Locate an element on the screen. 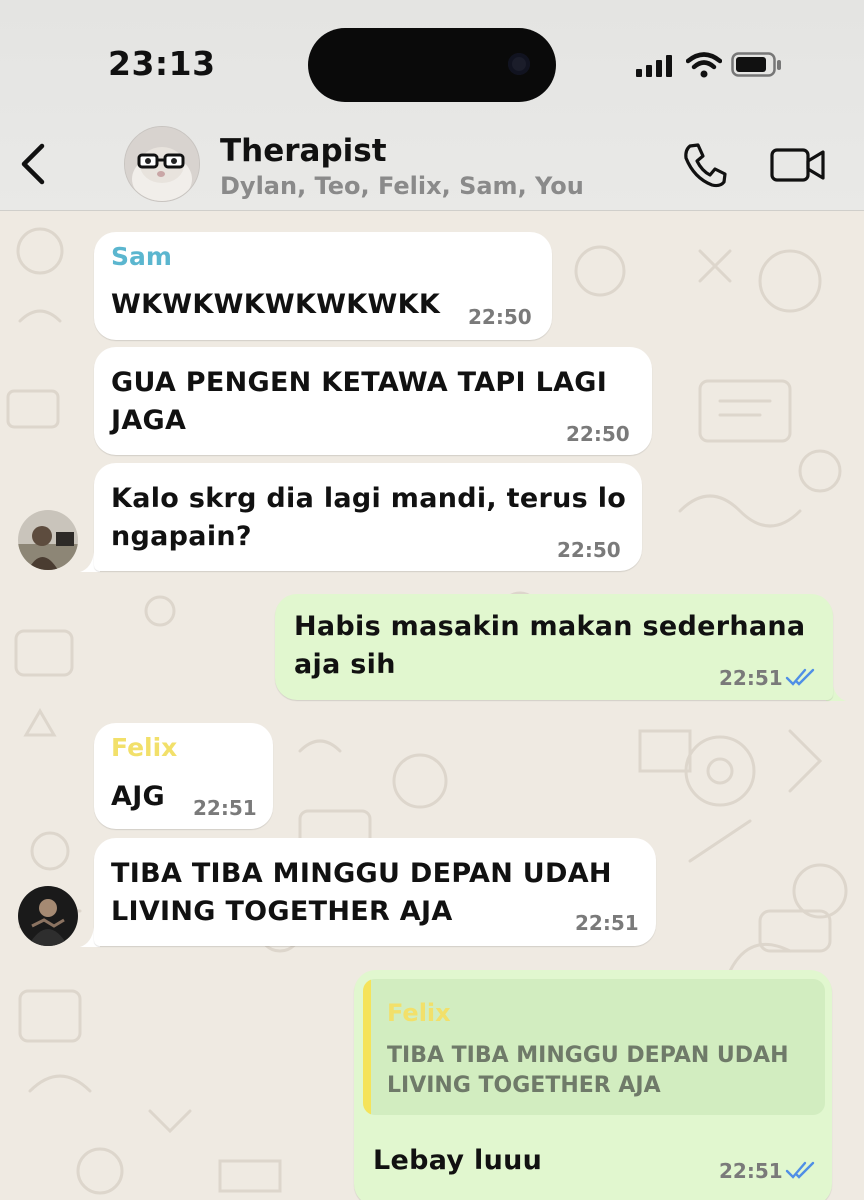 The image size is (864, 1200). message-text-line: TIBA TIBA MINGGU DEPAN UDAH is located at coordinates (361, 873).